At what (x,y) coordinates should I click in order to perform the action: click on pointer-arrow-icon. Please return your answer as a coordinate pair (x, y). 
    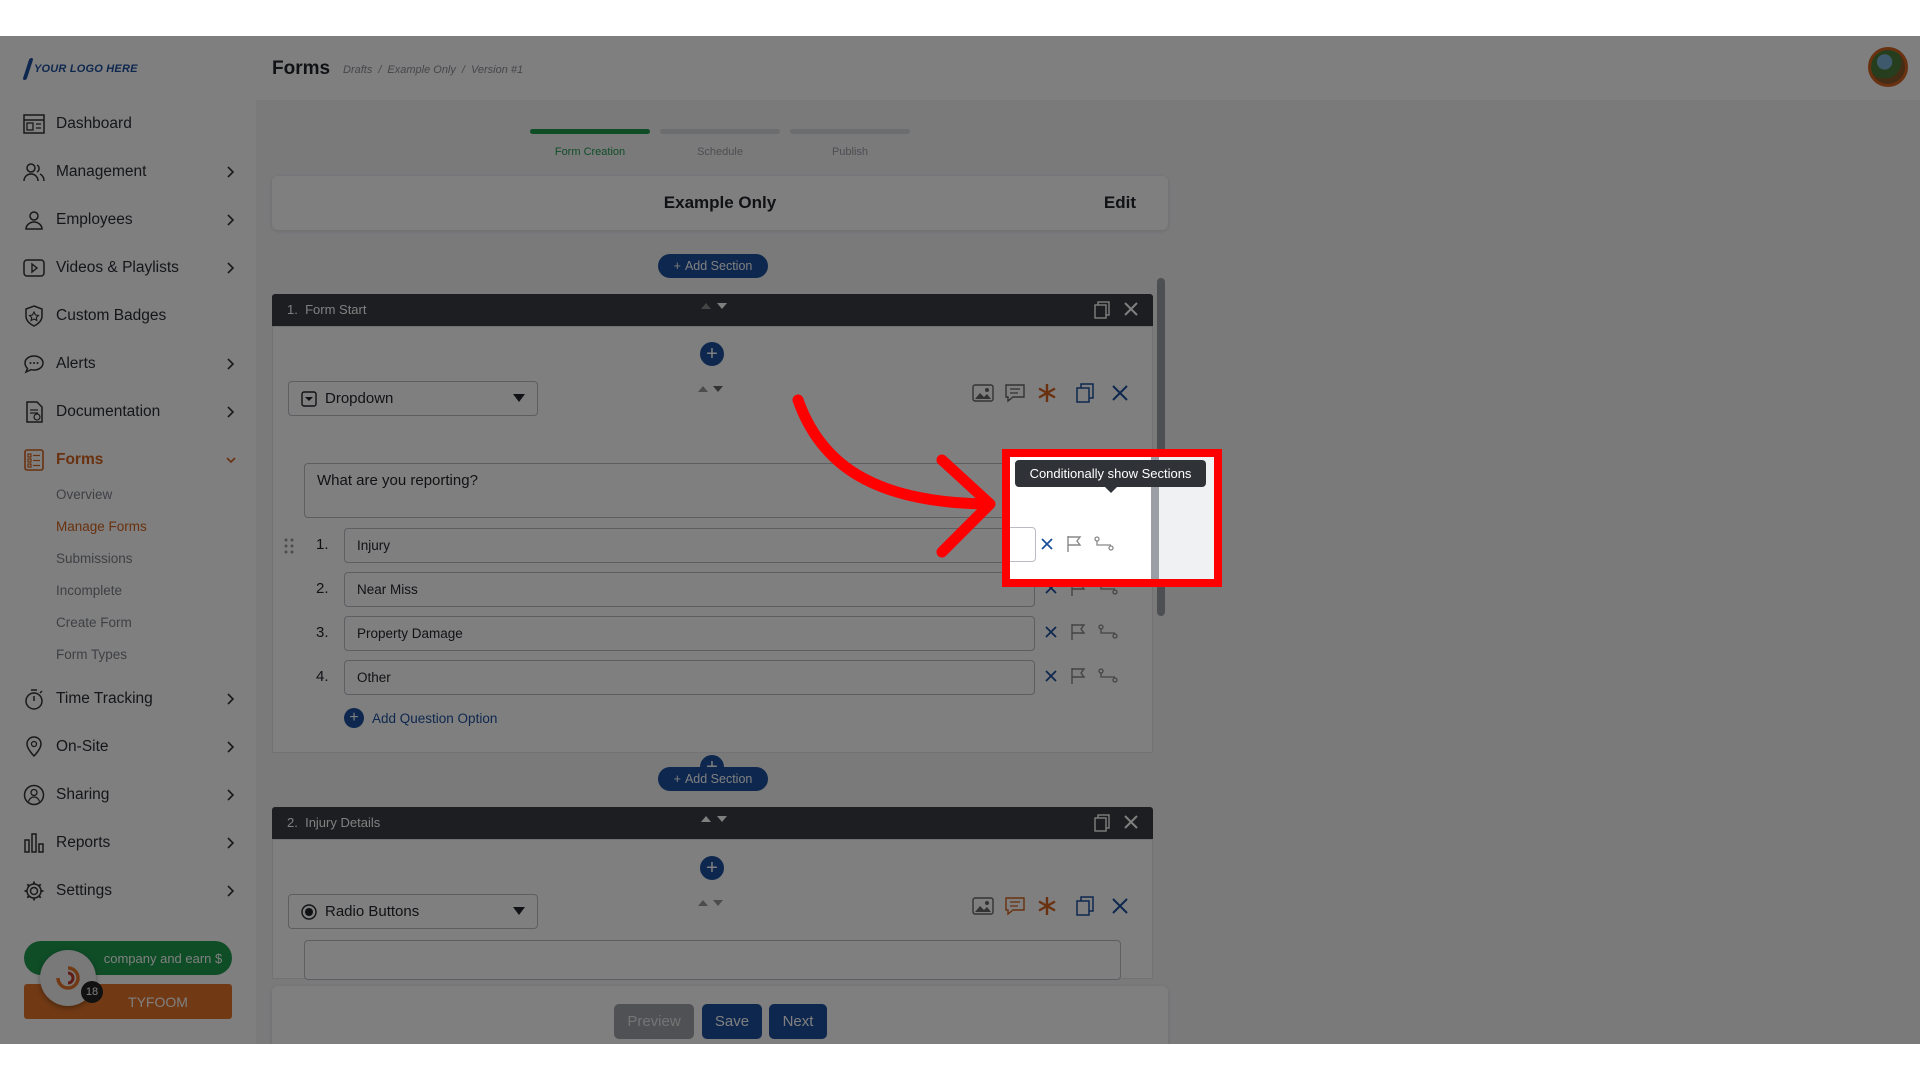
    Looking at the image, I should click on (894, 476).